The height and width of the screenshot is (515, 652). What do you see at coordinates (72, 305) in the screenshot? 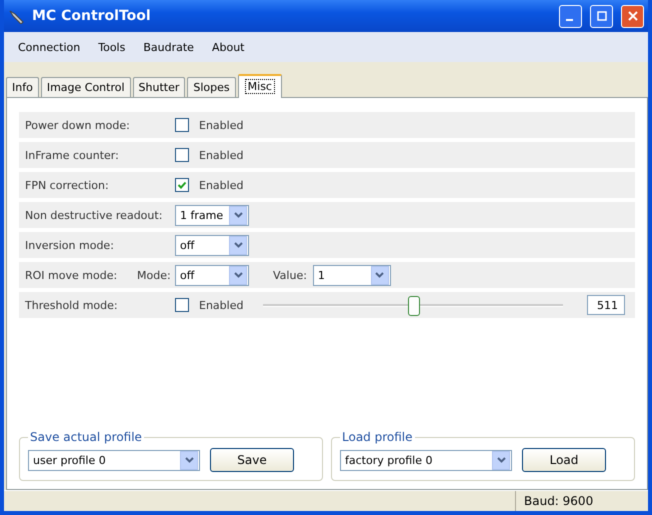
I see `field-label: Threshold mode:` at bounding box center [72, 305].